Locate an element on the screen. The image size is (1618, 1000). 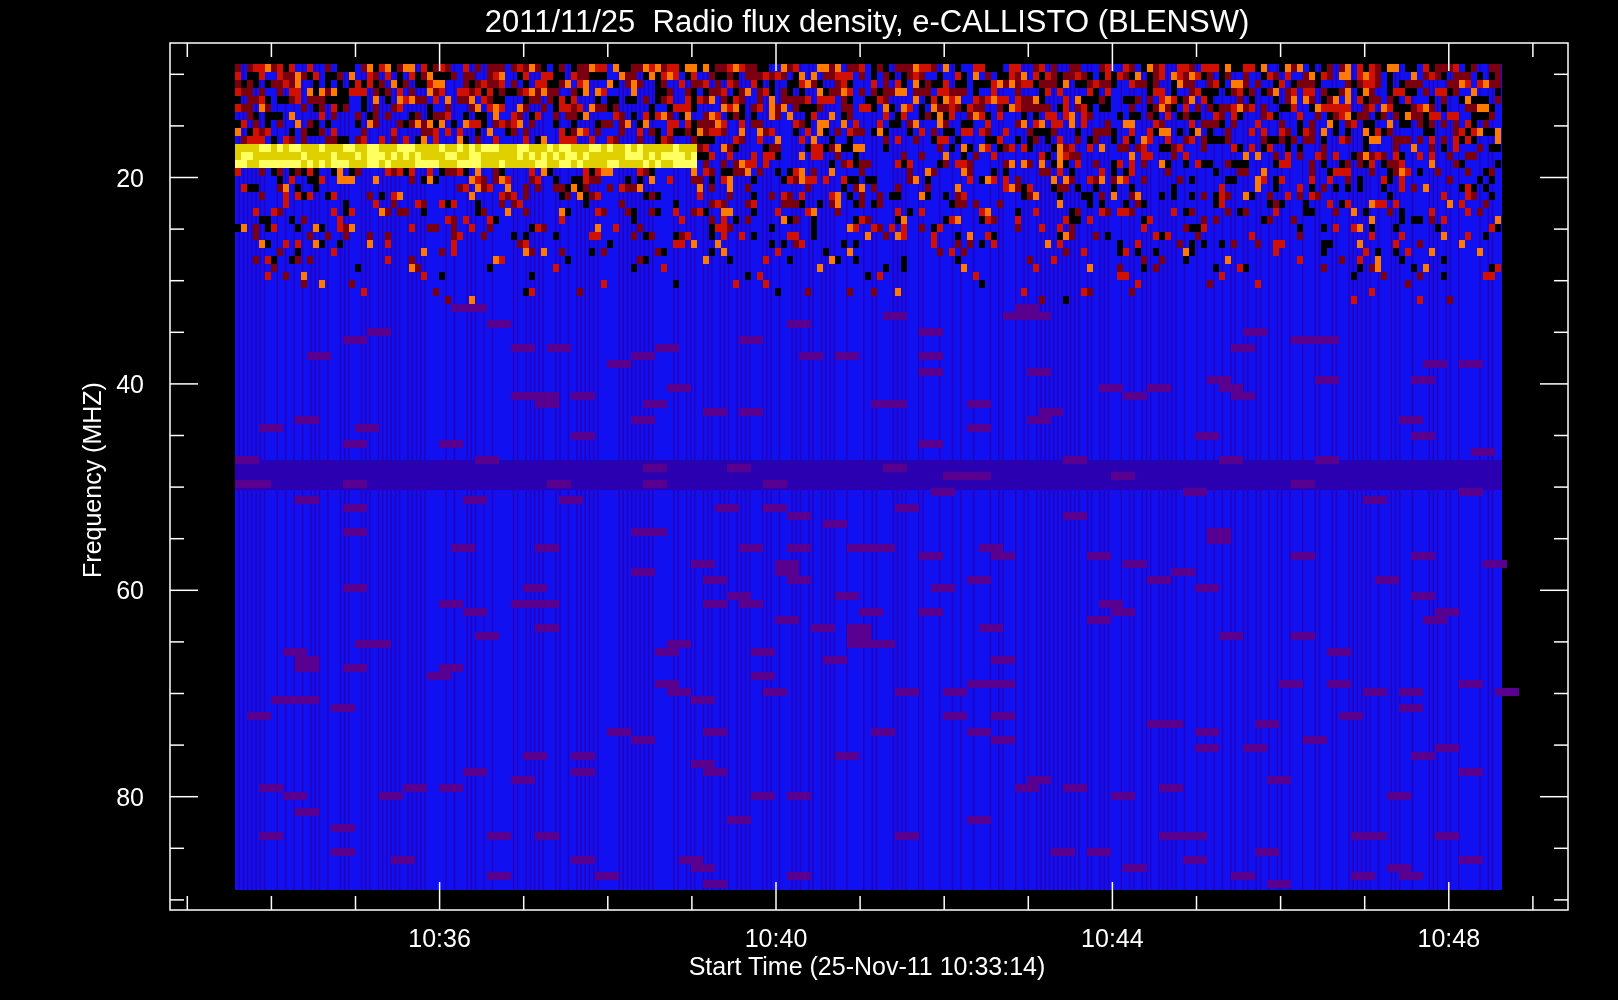
tick-label: 10:48 is located at coordinates (1449, 938).